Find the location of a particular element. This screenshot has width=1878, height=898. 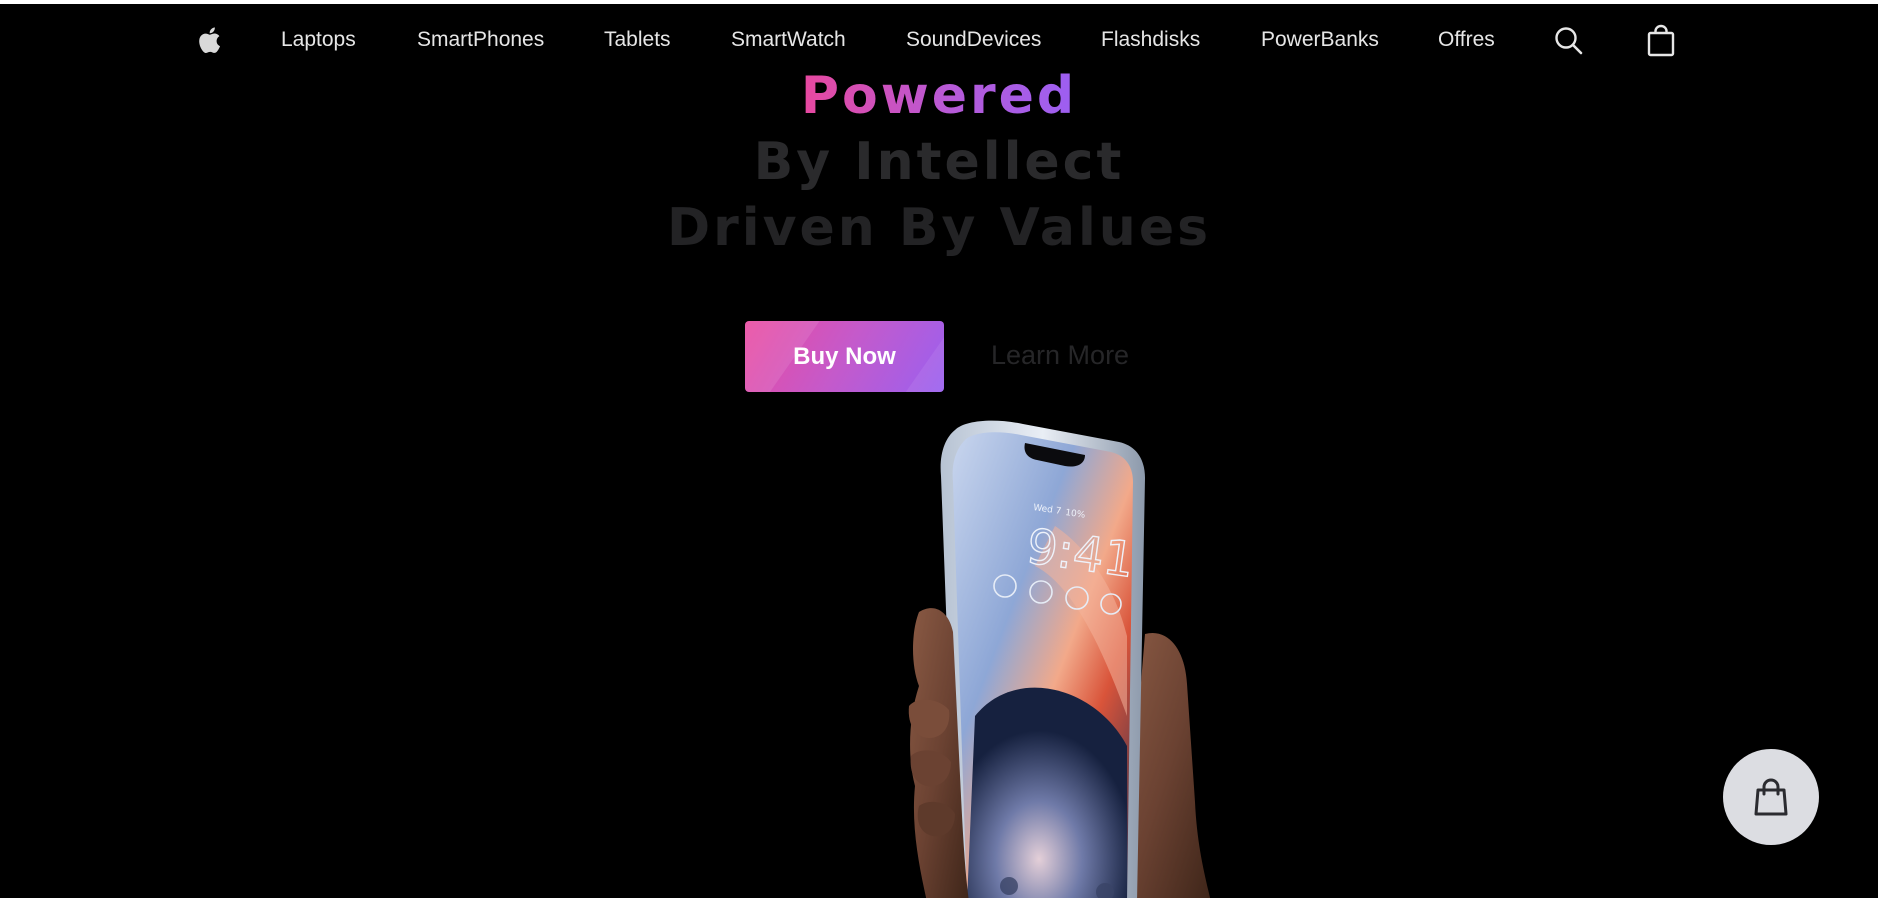

apple-logo-icon is located at coordinates (210, 40).